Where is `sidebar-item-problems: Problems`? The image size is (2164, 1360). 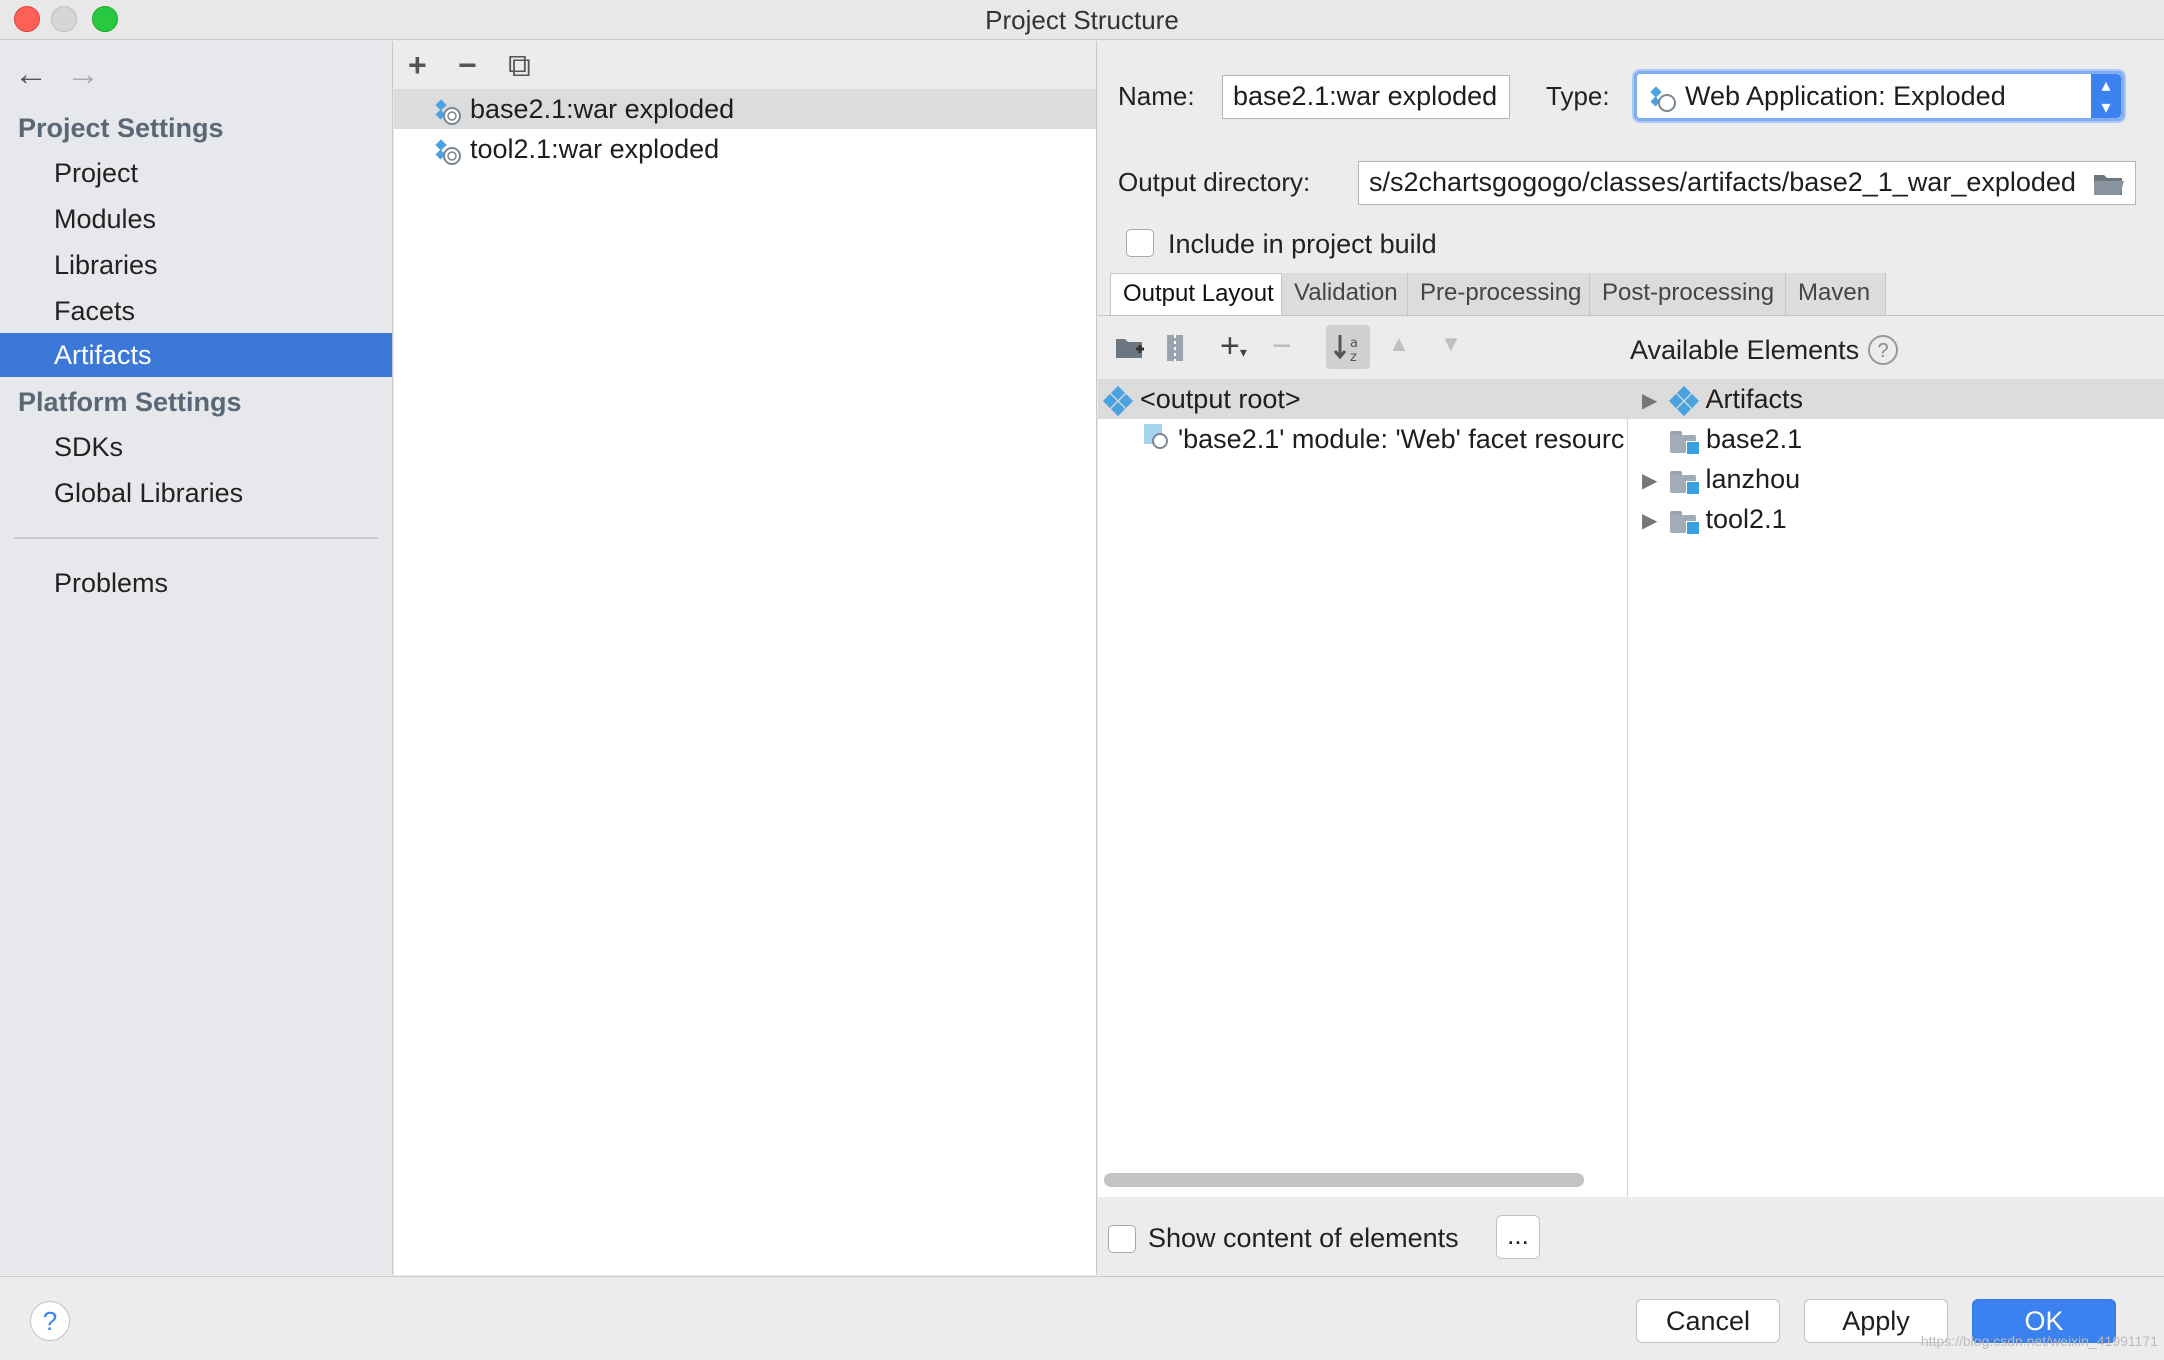 sidebar-item-problems: Problems is located at coordinates (196, 583).